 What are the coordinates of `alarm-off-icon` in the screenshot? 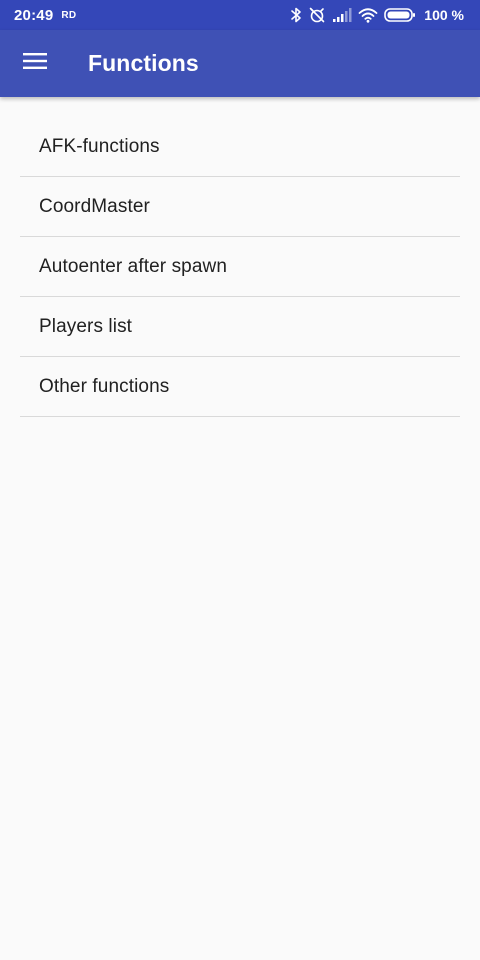 It's located at (317, 15).